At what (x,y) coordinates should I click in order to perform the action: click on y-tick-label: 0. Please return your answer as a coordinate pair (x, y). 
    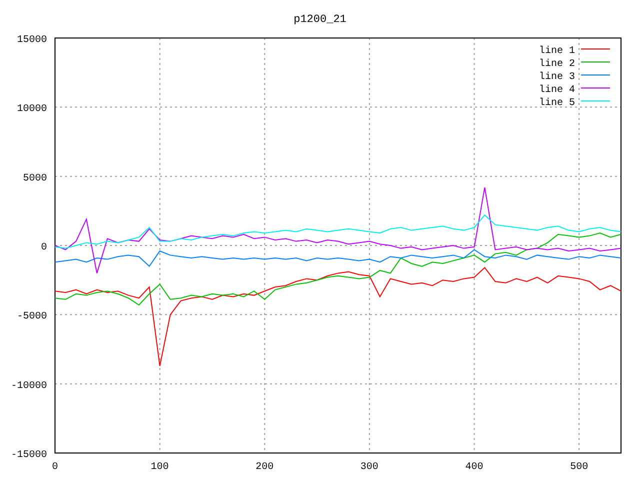
    Looking at the image, I should click on (43, 248).